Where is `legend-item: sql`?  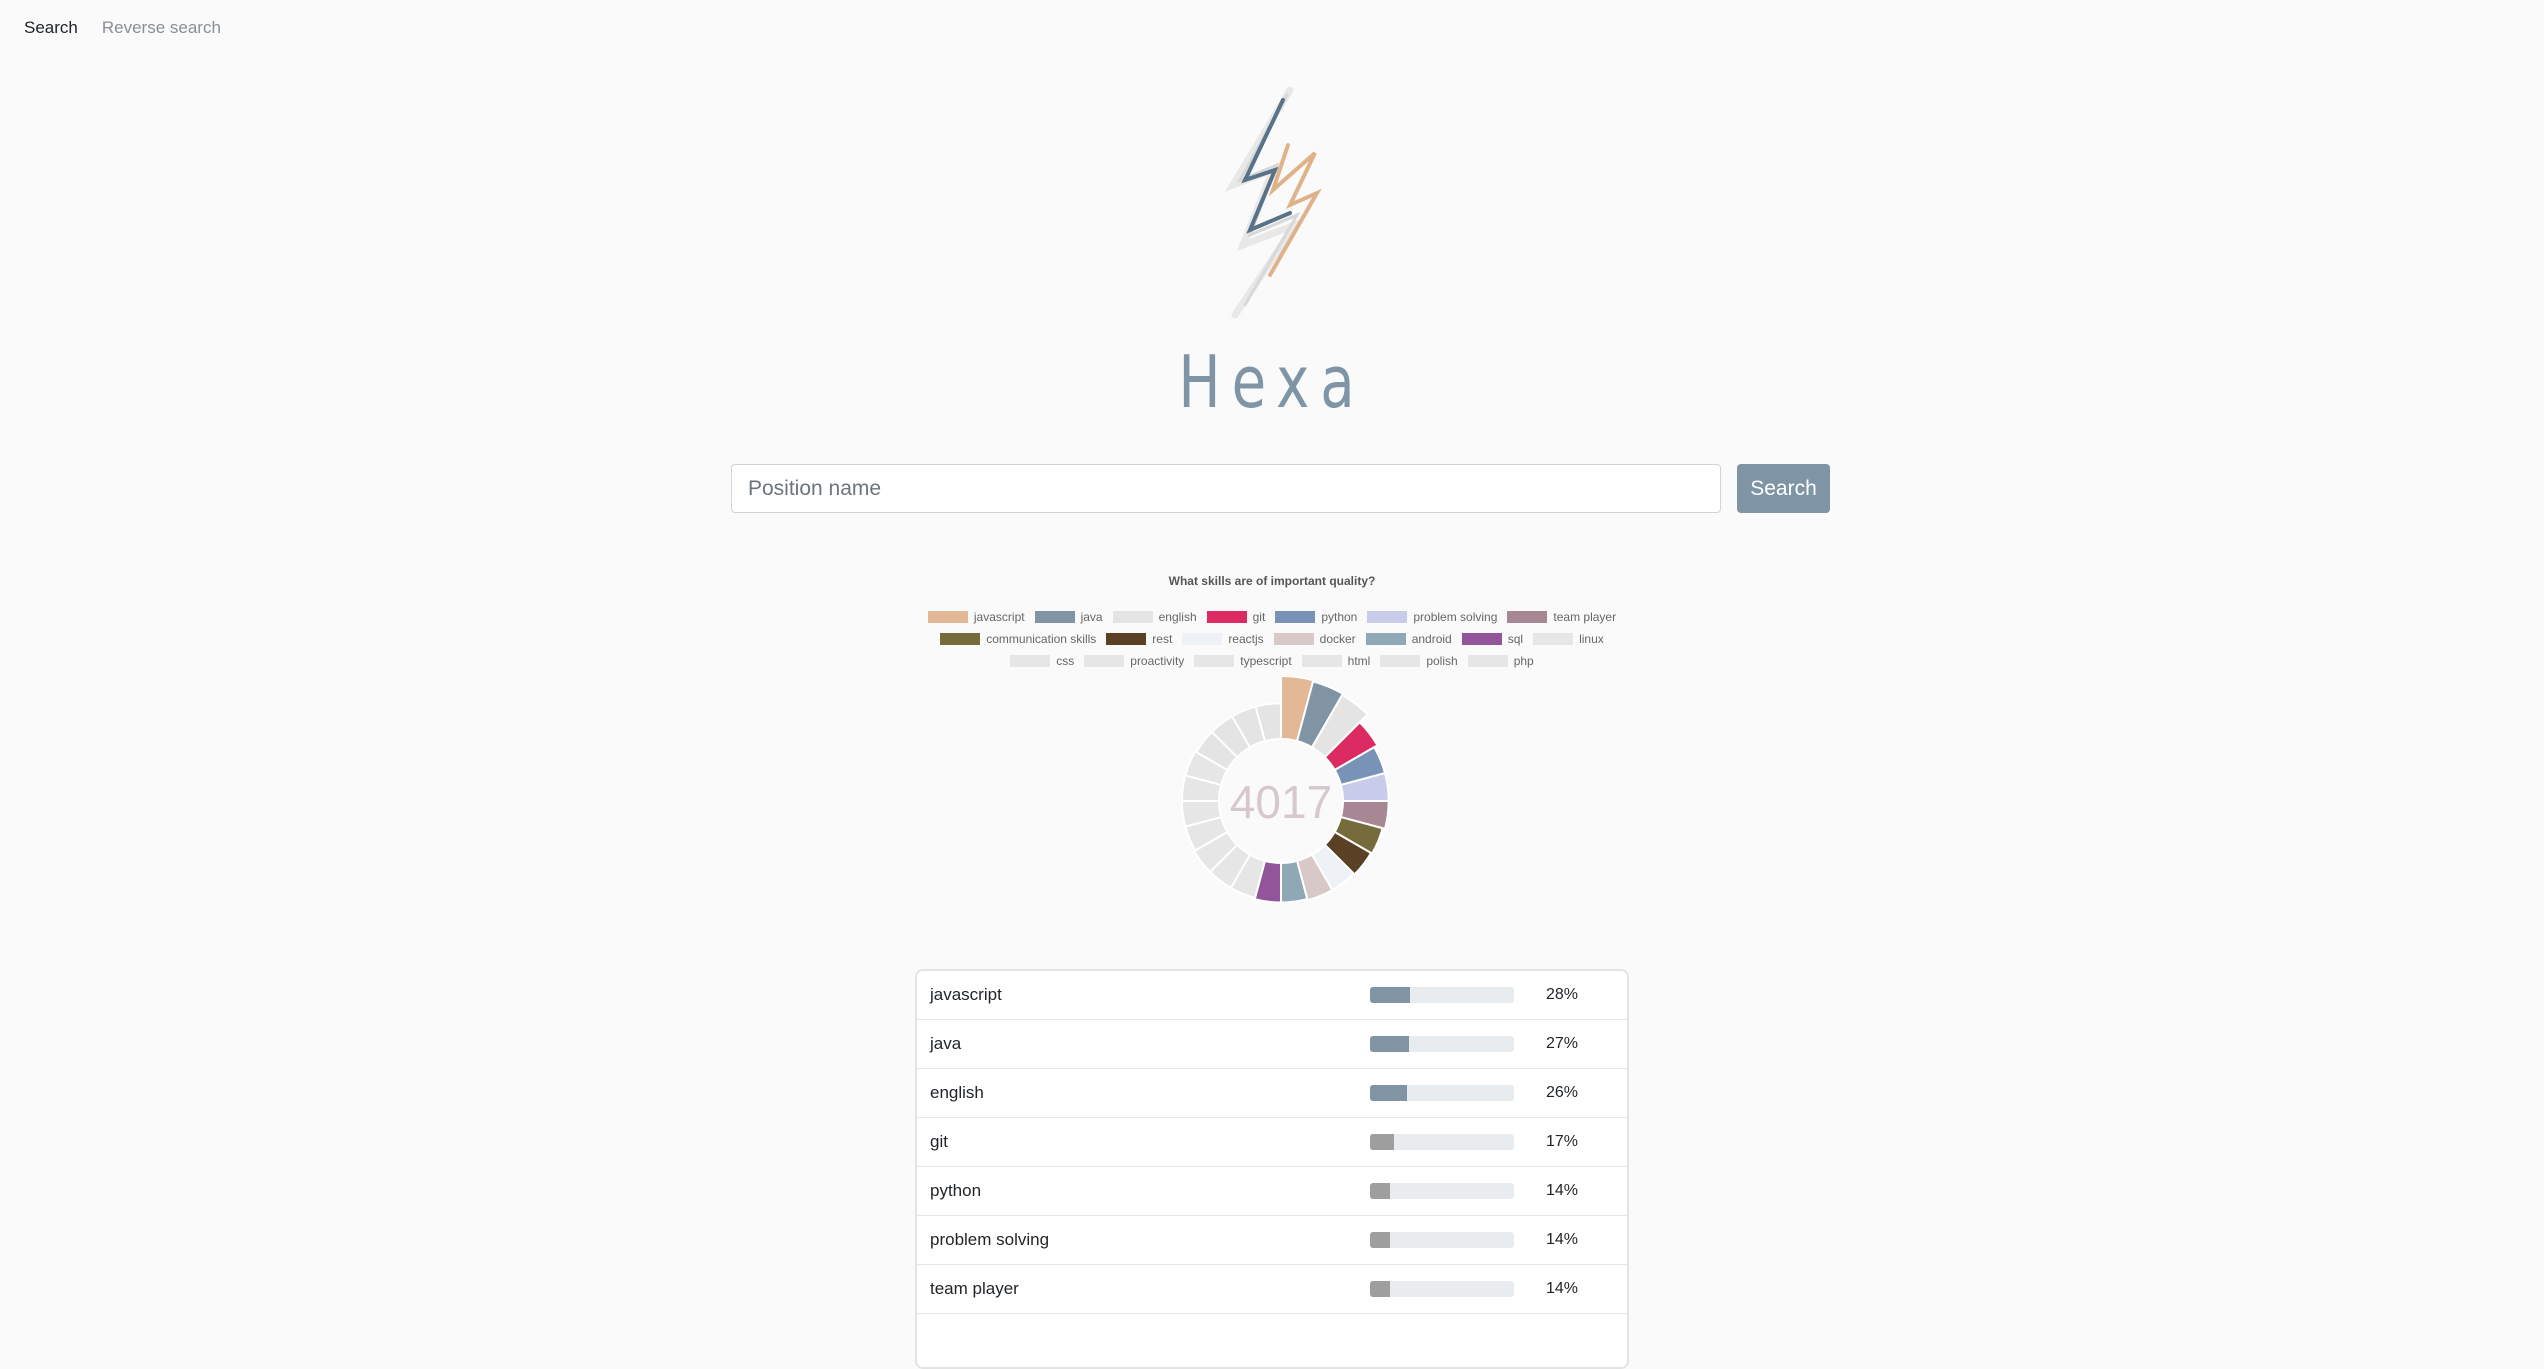 legend-item: sql is located at coordinates (1492, 639).